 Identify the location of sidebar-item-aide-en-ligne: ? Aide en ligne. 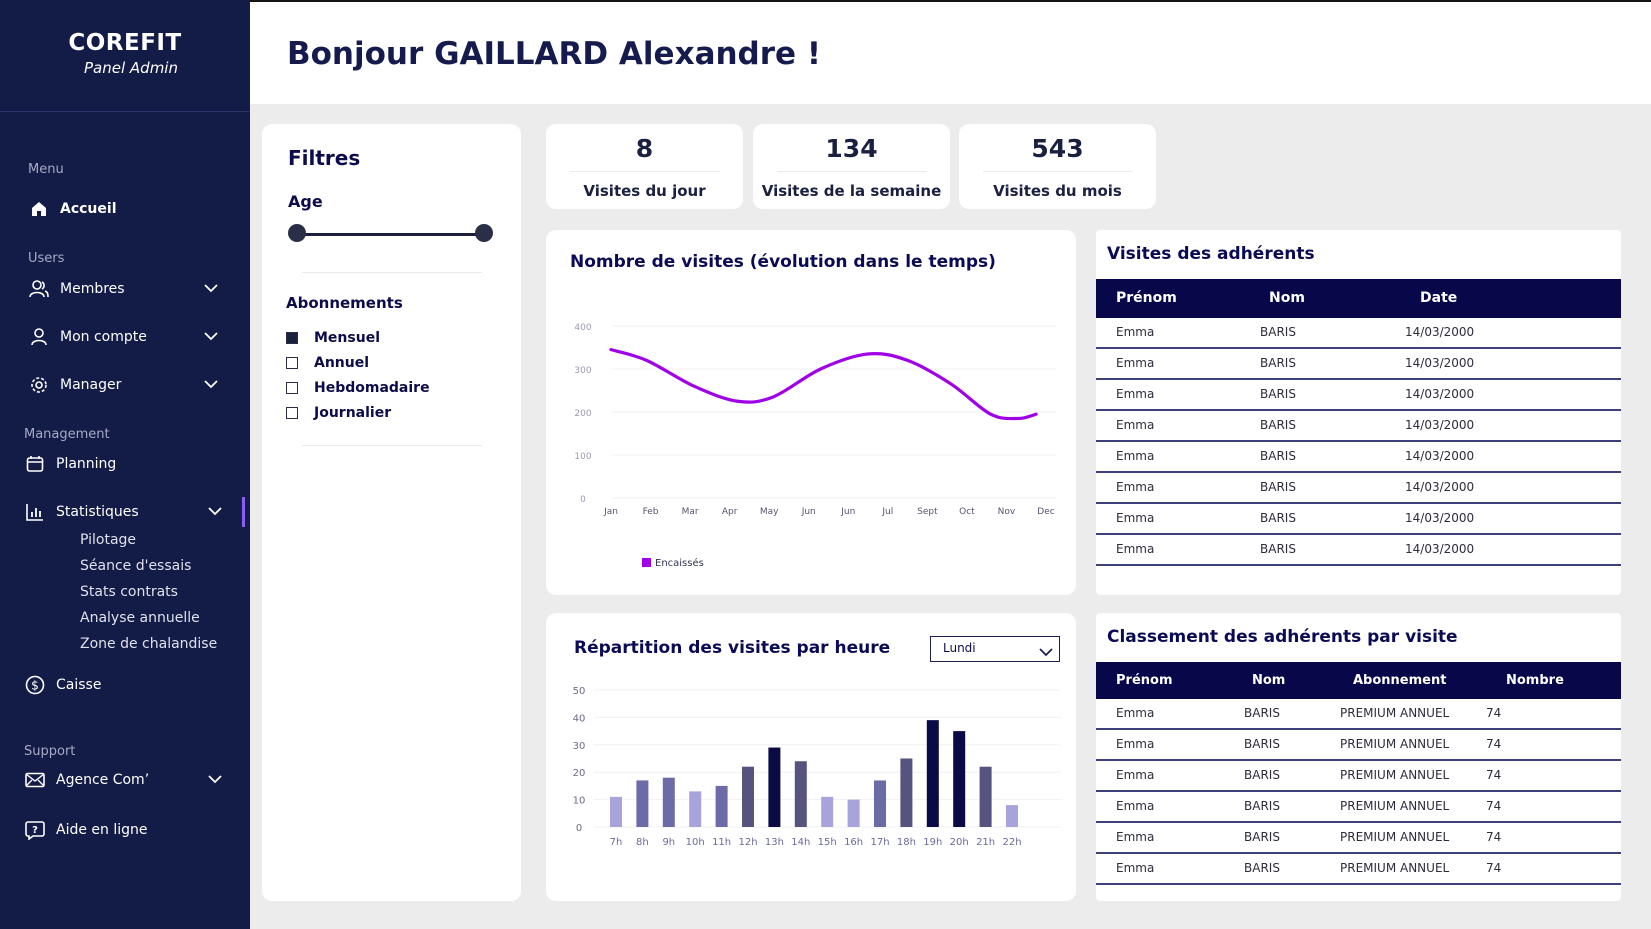
(127, 830).